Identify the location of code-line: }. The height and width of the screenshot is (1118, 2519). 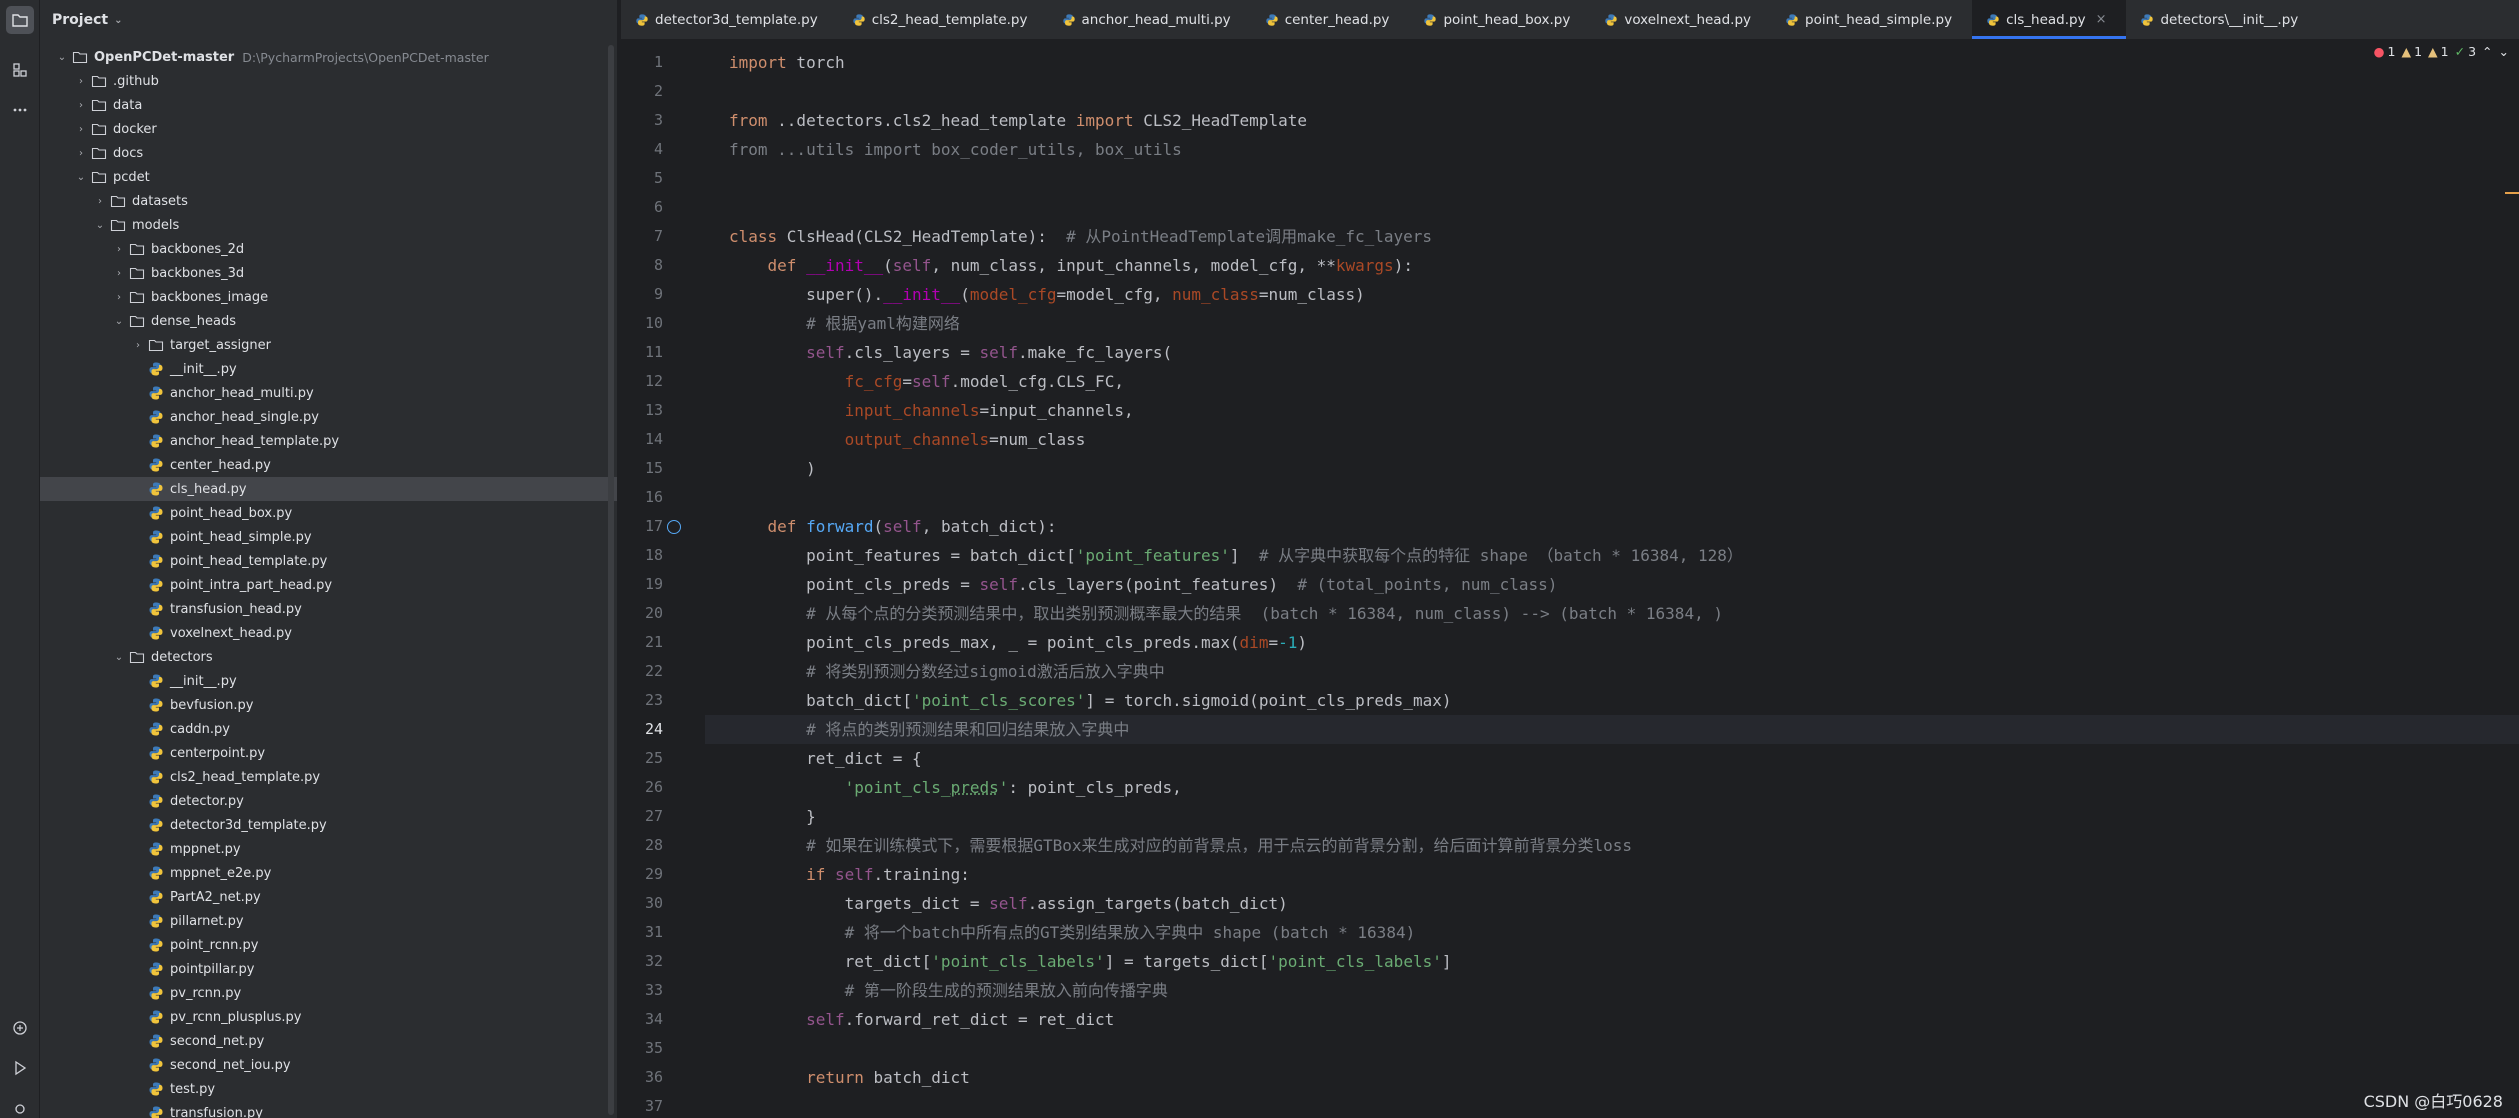
(1612, 816).